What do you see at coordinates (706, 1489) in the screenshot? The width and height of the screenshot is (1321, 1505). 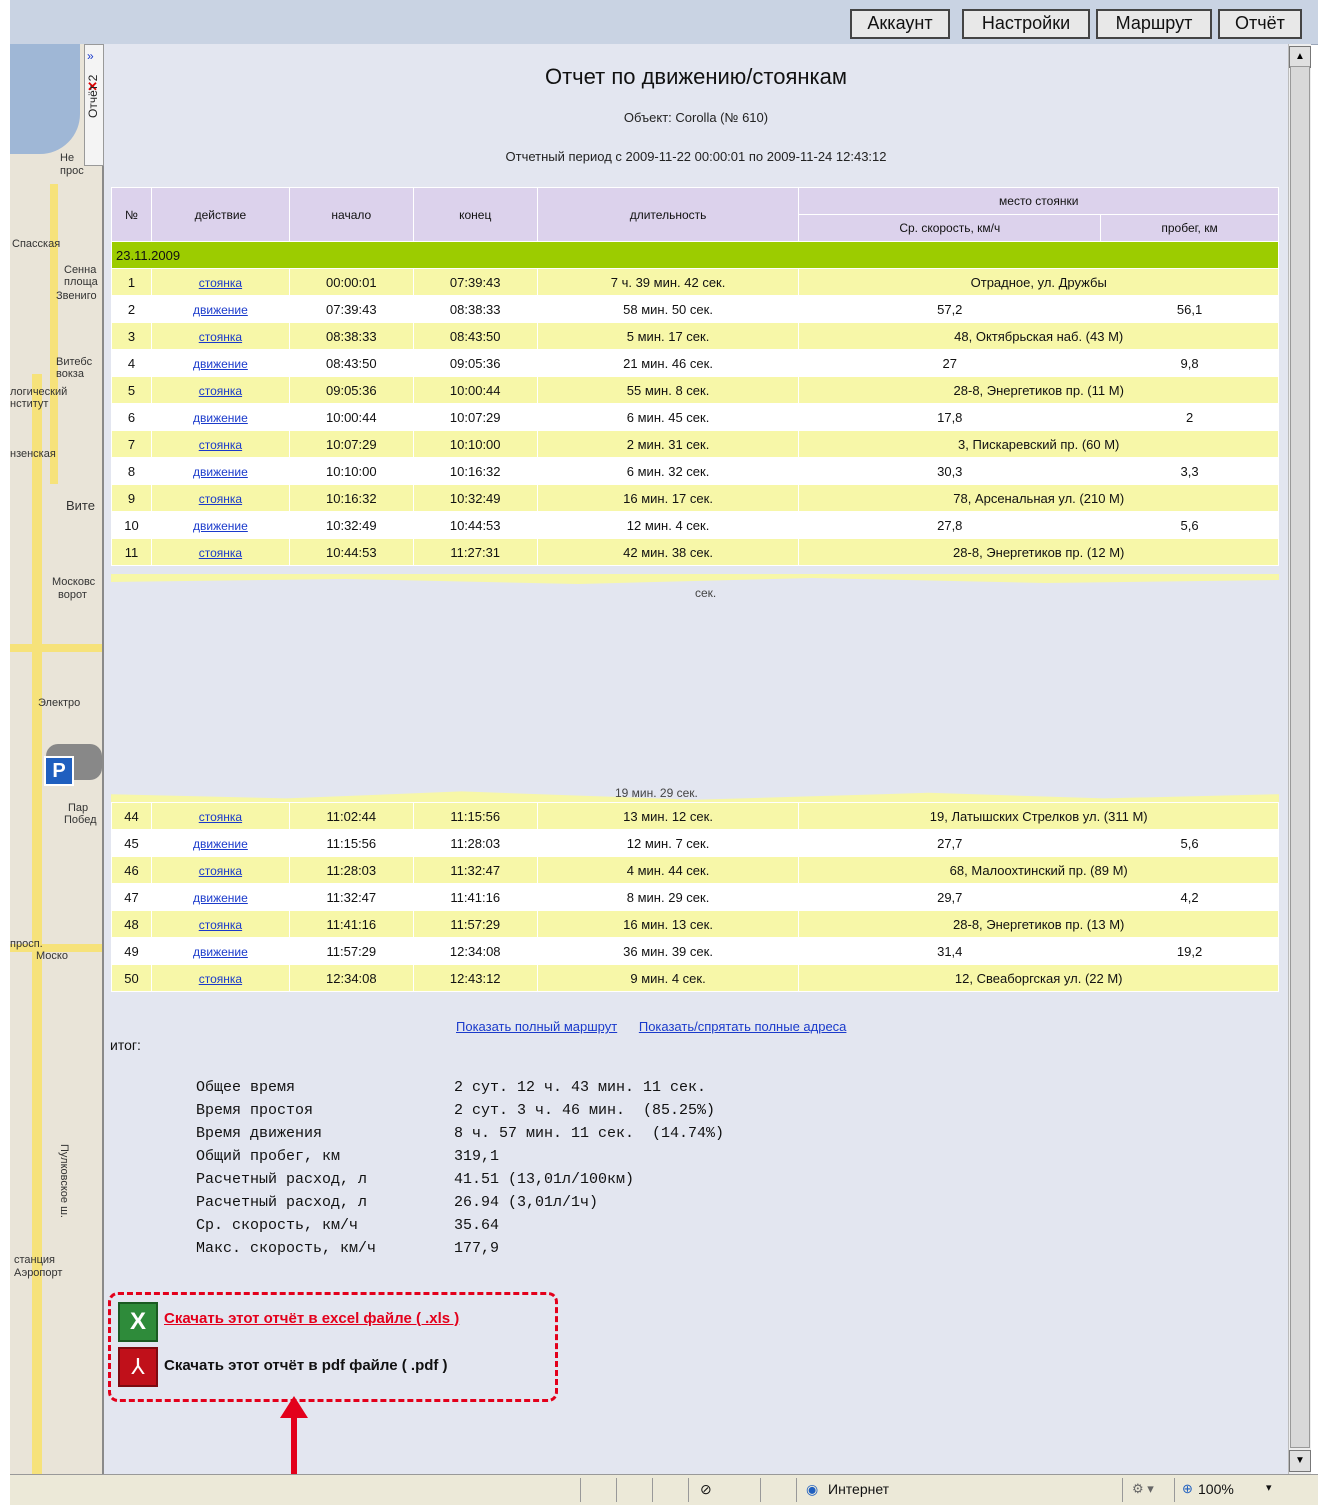 I see `privacy-icon: ⊘` at bounding box center [706, 1489].